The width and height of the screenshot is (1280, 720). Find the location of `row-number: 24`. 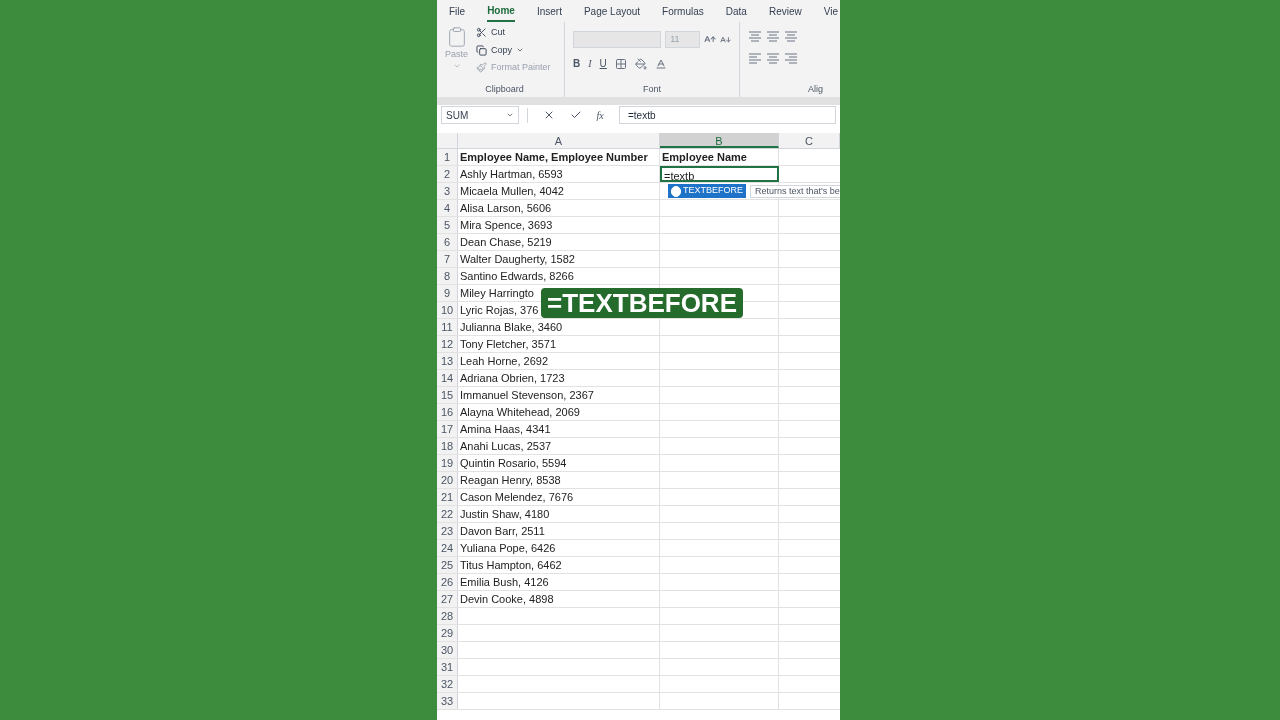

row-number: 24 is located at coordinates (447, 548).